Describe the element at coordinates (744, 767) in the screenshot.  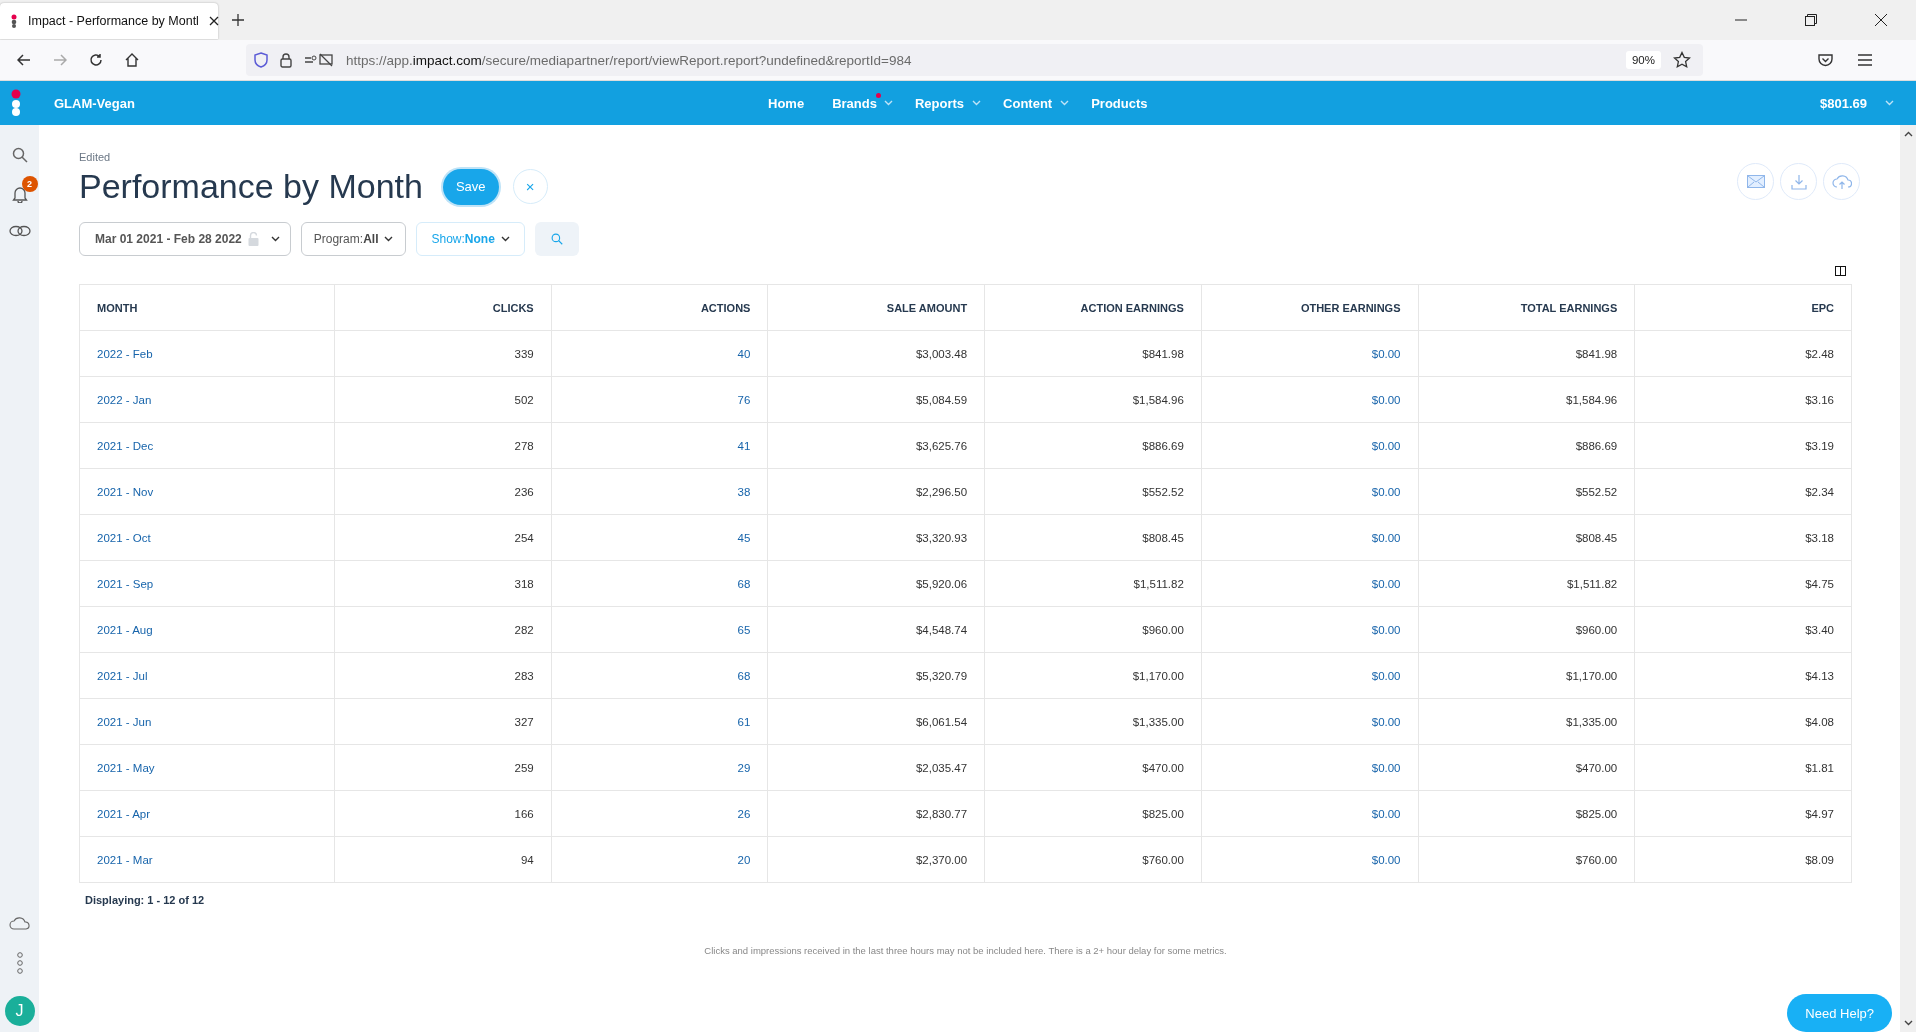
I see `table-link: 29` at that location.